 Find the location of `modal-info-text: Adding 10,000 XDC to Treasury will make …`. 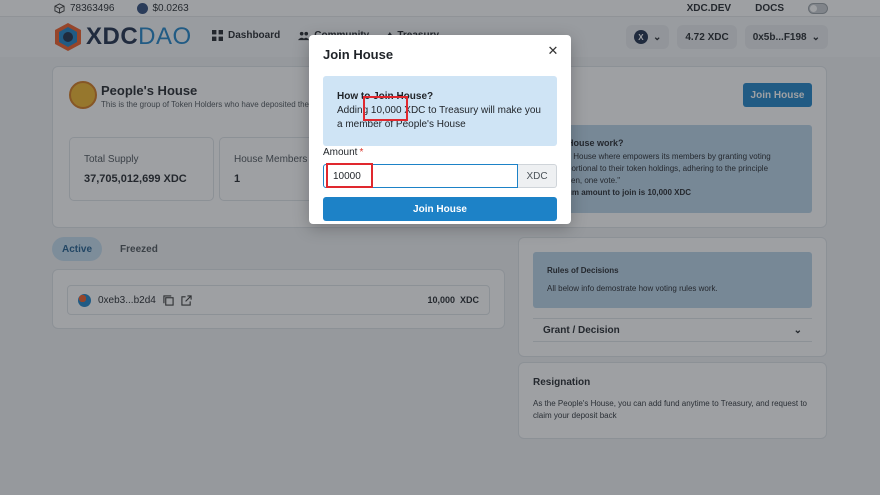

modal-info-text: Adding 10,000 XDC to Treasury will make … is located at coordinates (439, 117).